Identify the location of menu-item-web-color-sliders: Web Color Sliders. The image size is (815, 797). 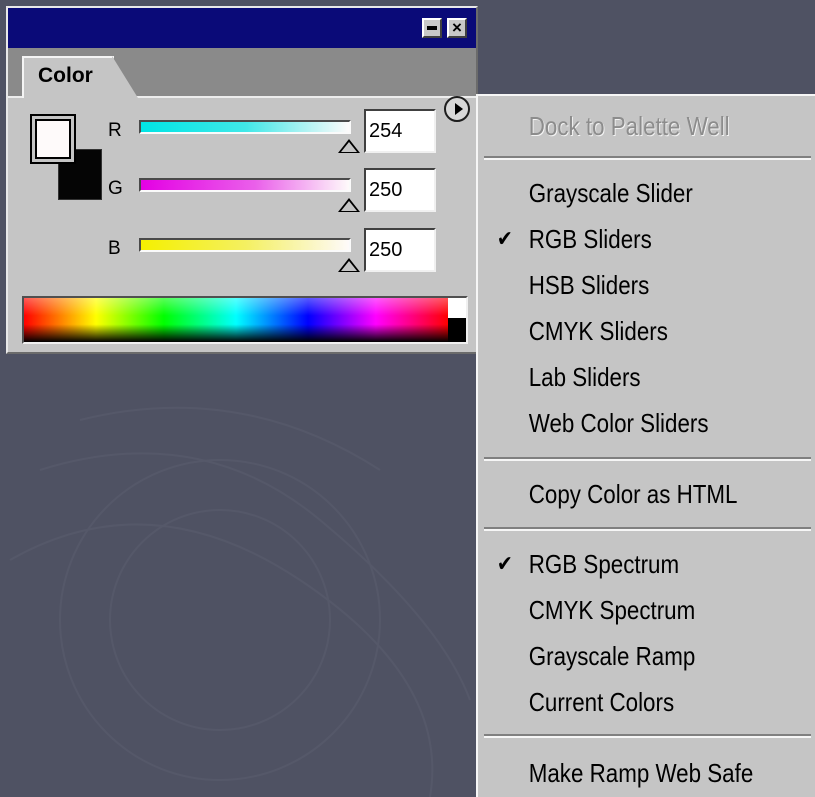
(623, 423).